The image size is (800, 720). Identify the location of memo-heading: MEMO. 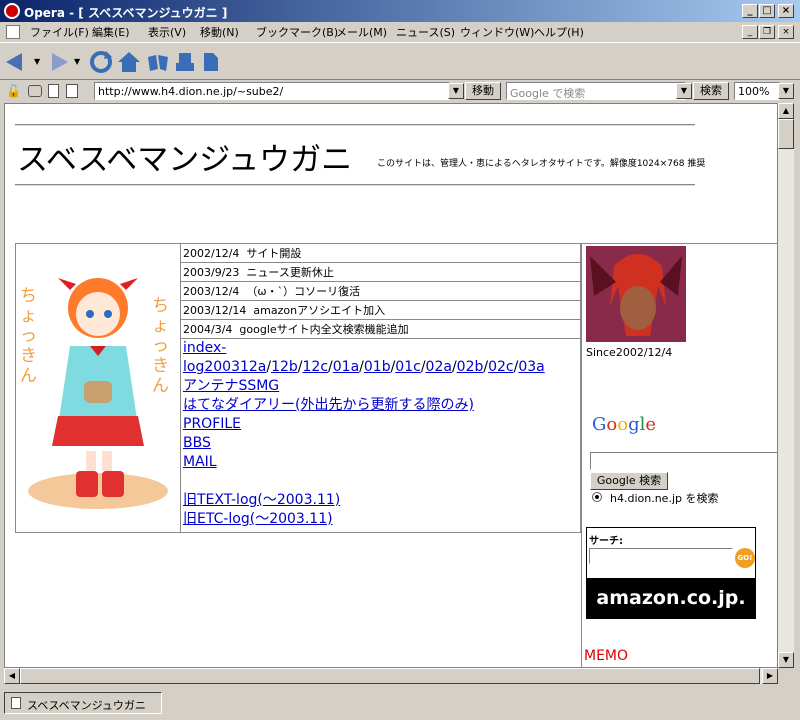
(606, 656).